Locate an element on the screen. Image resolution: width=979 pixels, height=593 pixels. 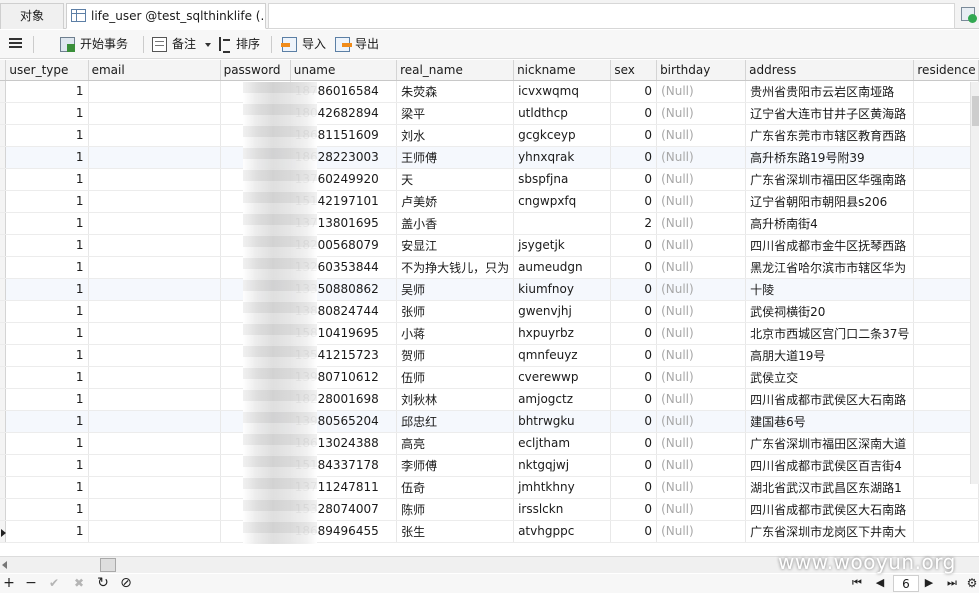
cell-real-name: 不为挣大钱儿，只为 is located at coordinates (455, 267).